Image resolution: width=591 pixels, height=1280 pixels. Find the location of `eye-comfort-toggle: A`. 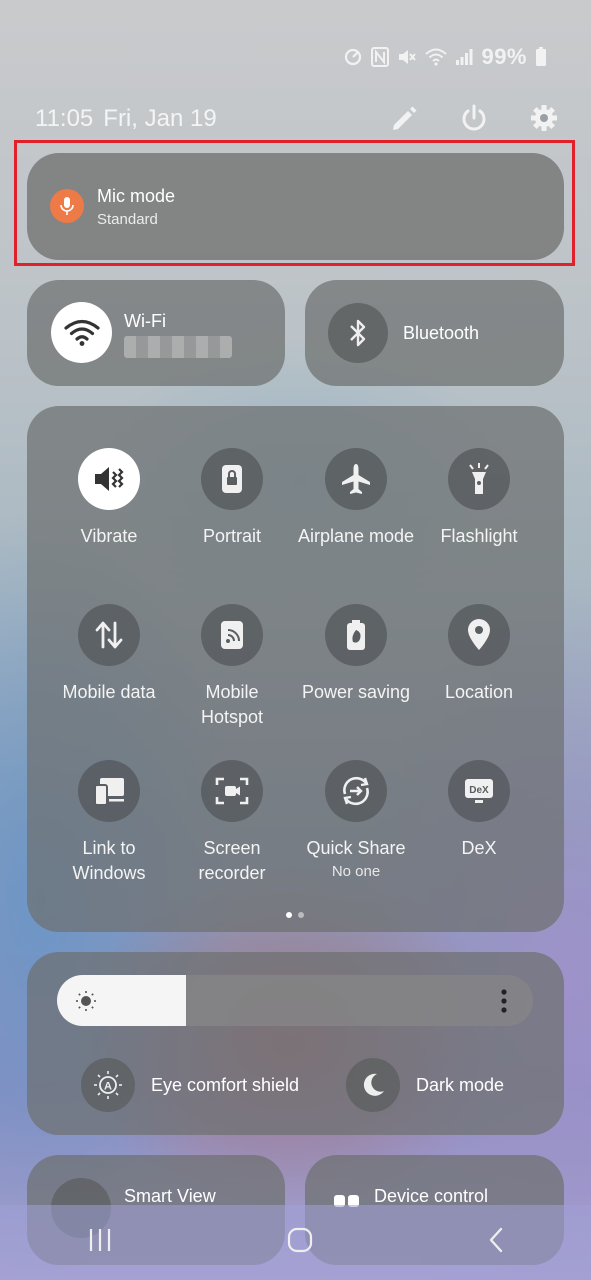

eye-comfort-toggle: A is located at coordinates (108, 1085).